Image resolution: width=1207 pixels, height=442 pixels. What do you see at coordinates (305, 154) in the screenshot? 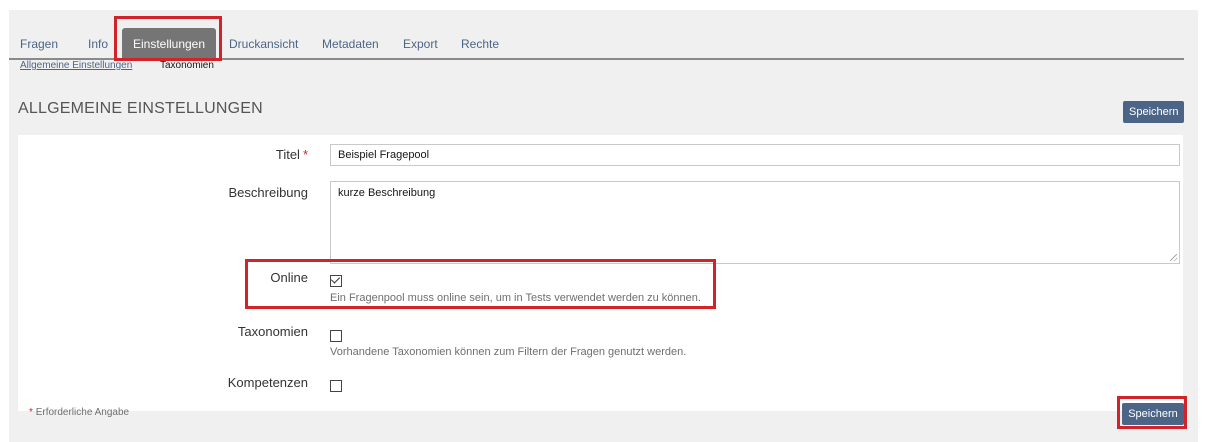
I see `required-mark: *` at bounding box center [305, 154].